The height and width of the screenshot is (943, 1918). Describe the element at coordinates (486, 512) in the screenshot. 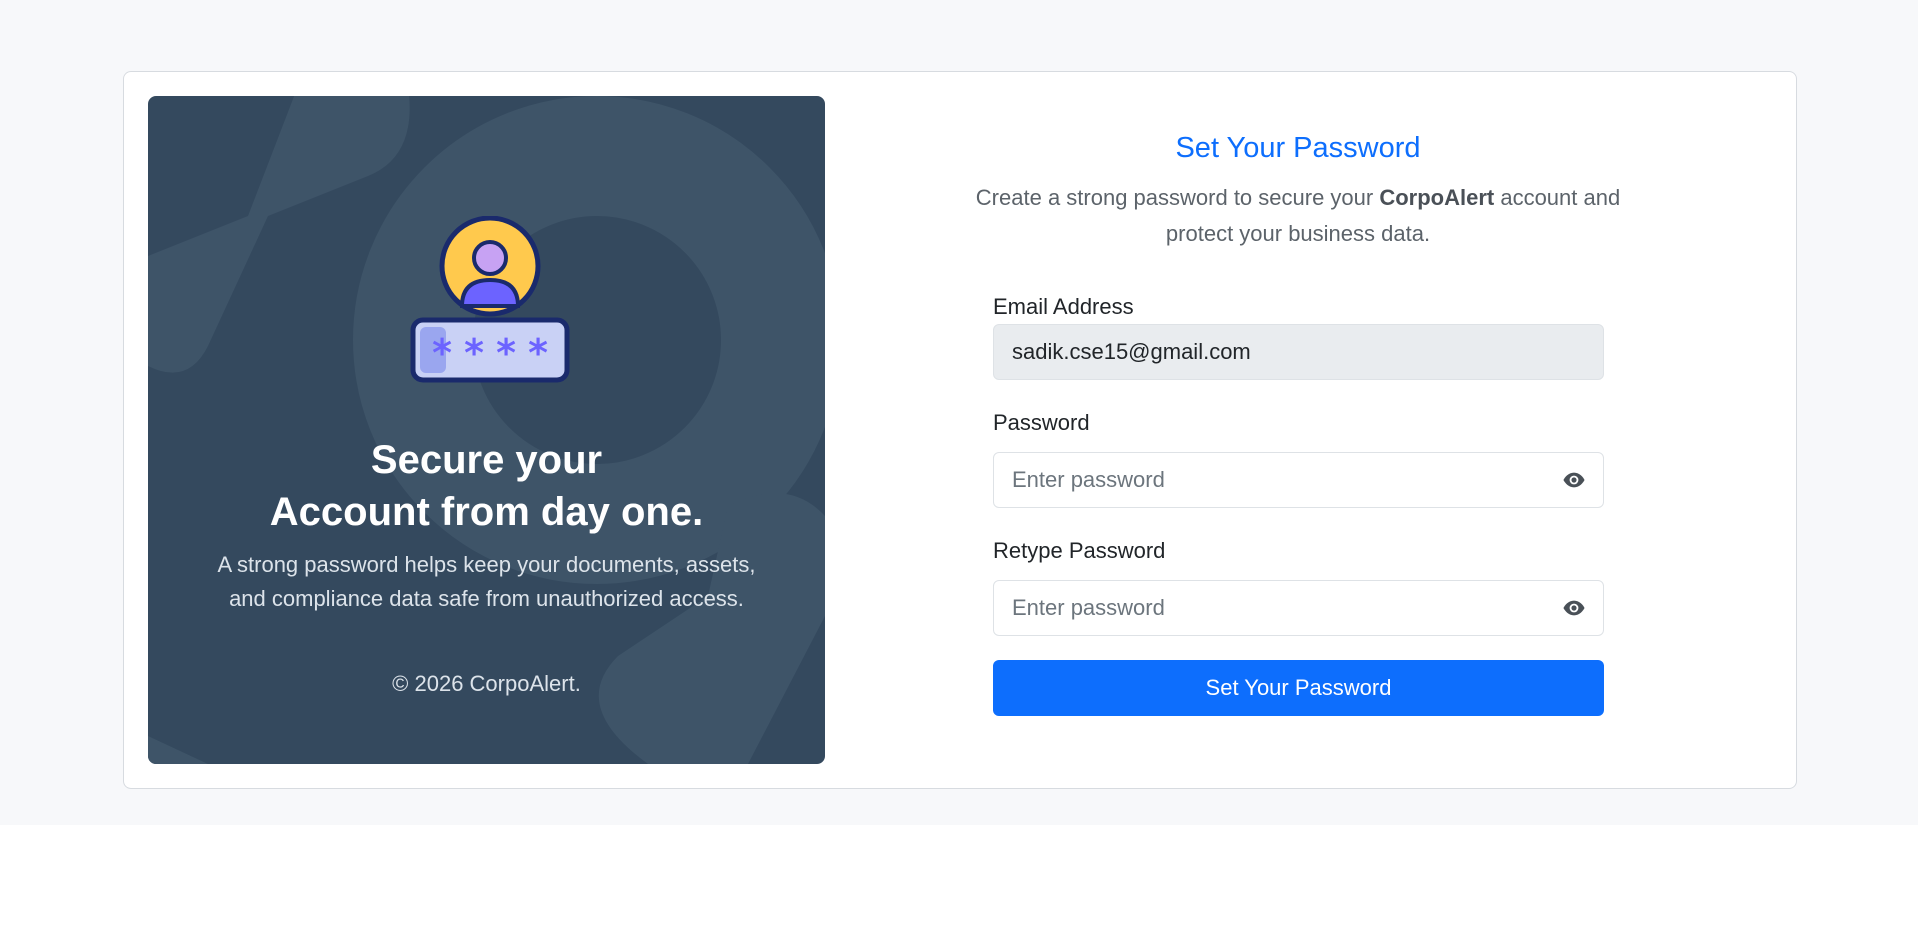

I see `hero-title-line-2: Account from day one.` at that location.